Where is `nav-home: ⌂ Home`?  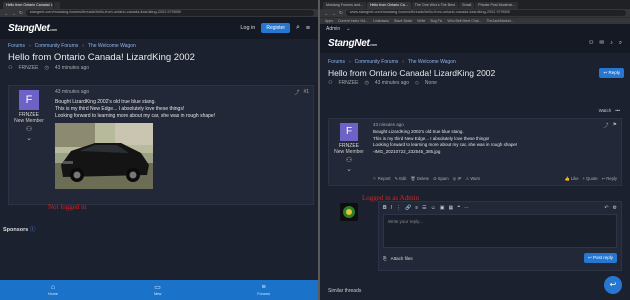 nav-home: ⌂ Home is located at coordinates (53, 290).